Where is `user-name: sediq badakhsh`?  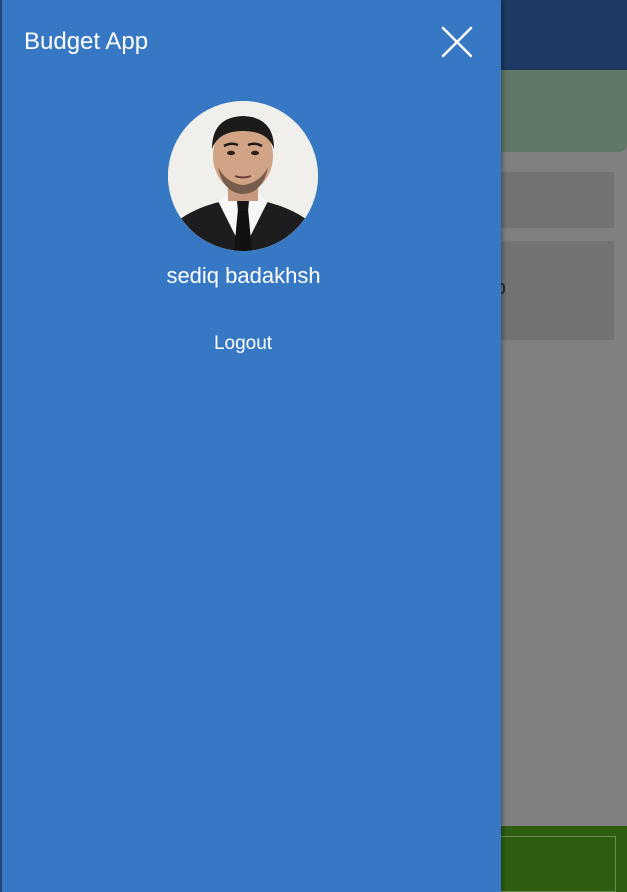
user-name: sediq badakhsh is located at coordinates (243, 275).